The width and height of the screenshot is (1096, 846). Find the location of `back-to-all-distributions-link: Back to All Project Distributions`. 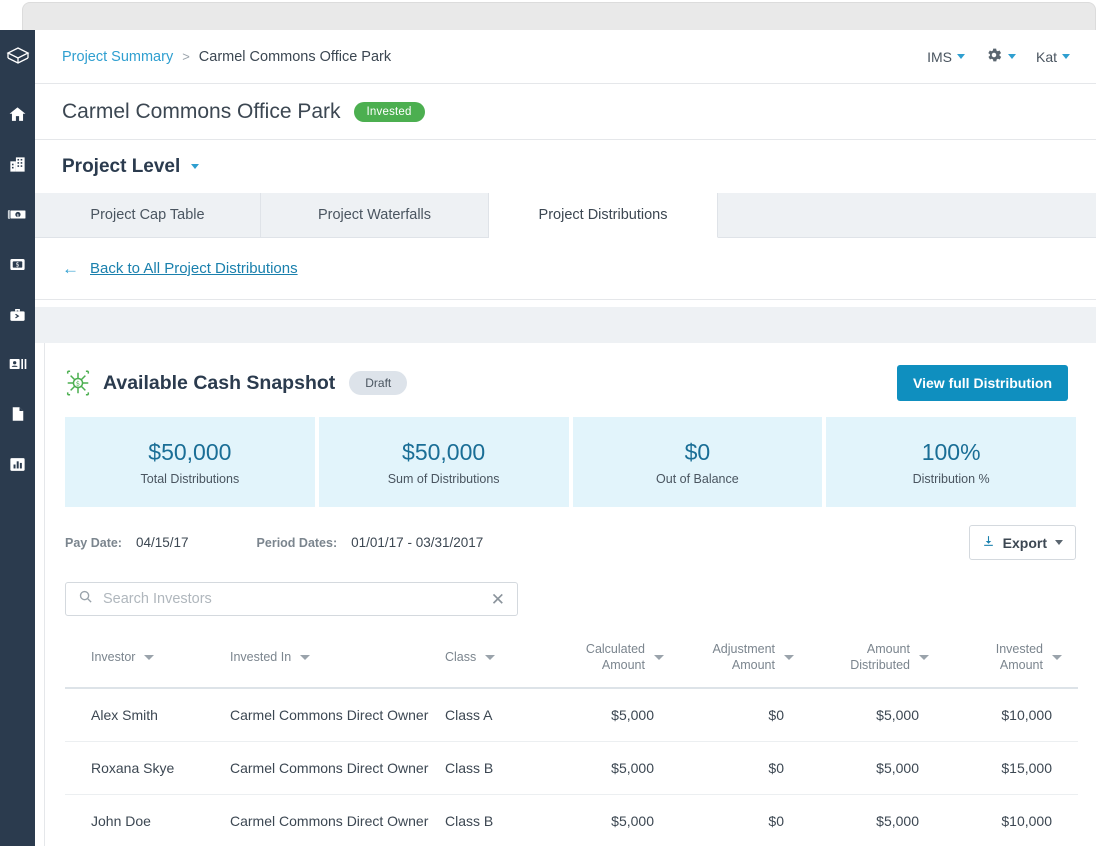

back-to-all-distributions-link: Back to All Project Distributions is located at coordinates (194, 268).